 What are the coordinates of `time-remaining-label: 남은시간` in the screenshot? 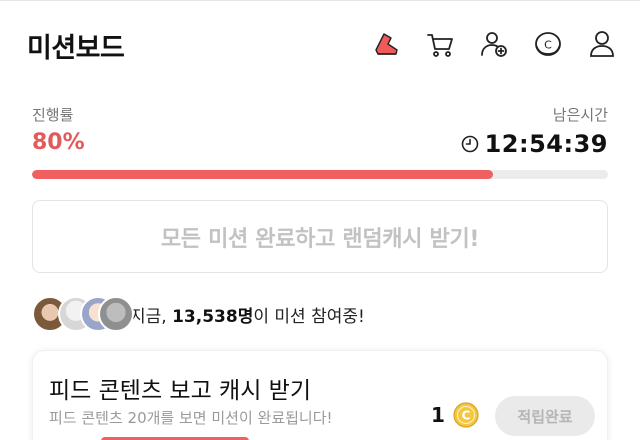 It's located at (580, 115).